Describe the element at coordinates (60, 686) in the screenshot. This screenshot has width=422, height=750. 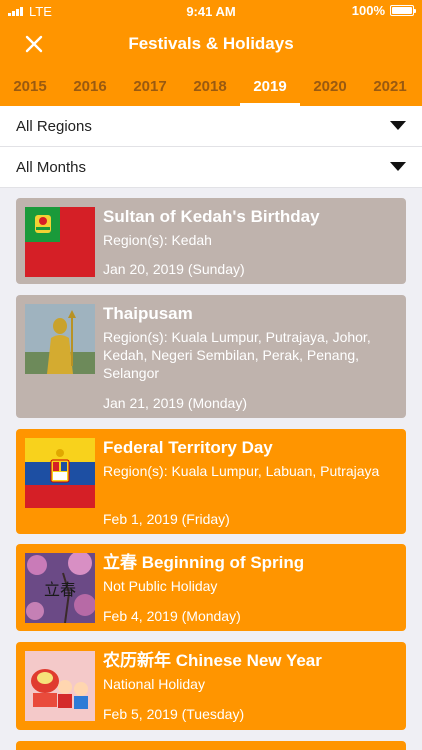
I see `lion-dance-image` at that location.